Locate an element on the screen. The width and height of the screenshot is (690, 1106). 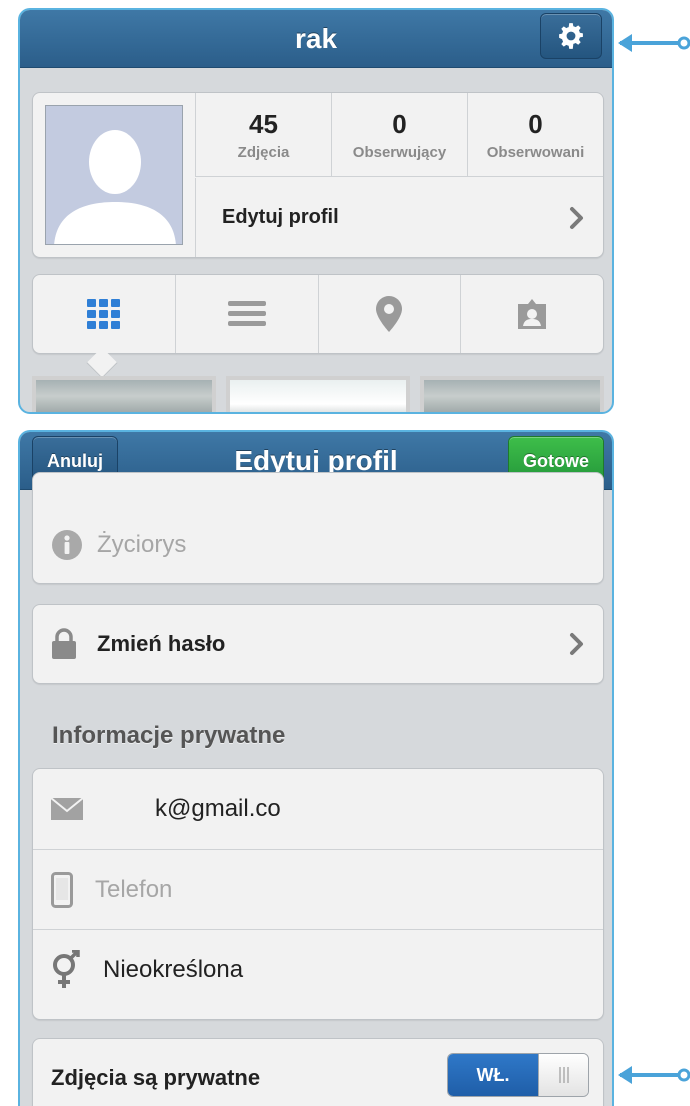
gender-value: Nieokreślona is located at coordinates (173, 969).